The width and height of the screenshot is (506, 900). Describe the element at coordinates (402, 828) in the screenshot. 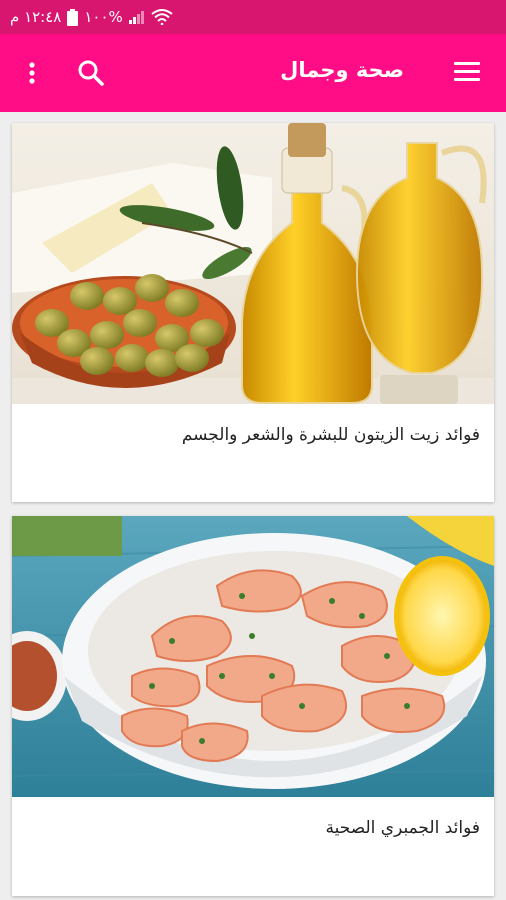

I see `article-title: فوائد الجمبري الصحية` at that location.